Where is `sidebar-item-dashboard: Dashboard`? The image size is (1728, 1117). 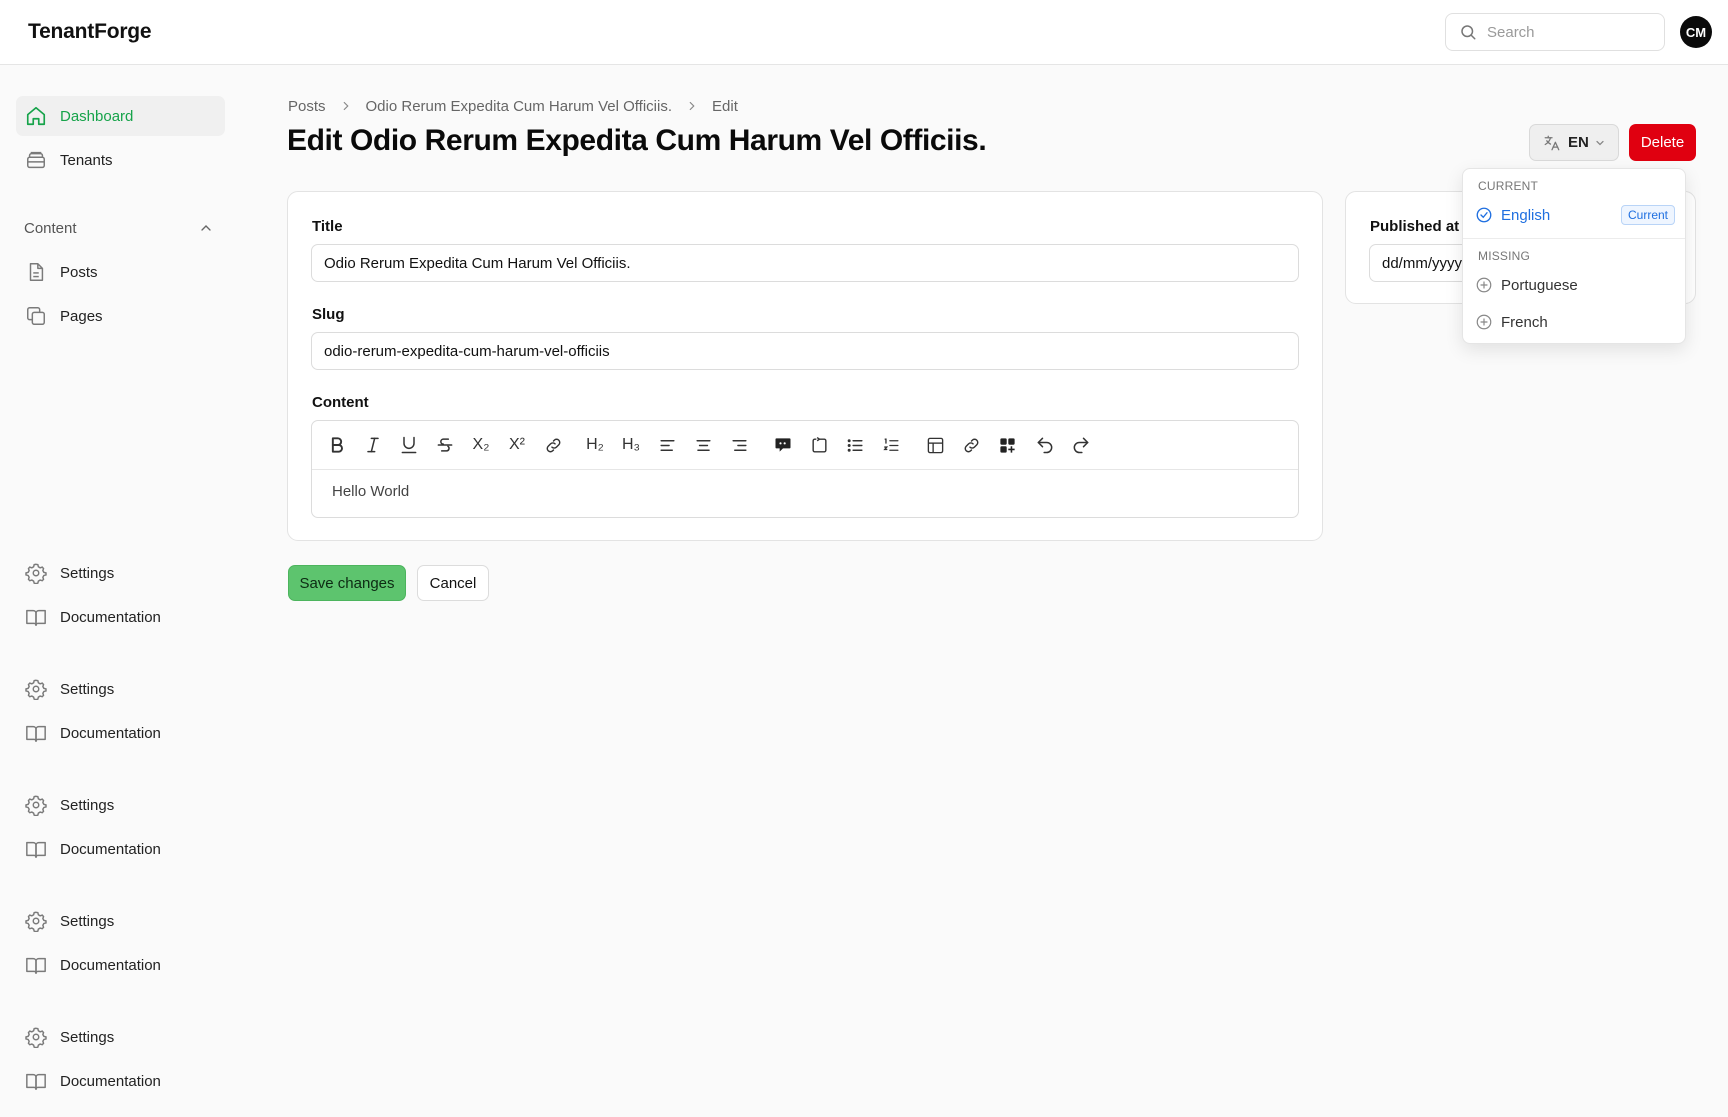 sidebar-item-dashboard: Dashboard is located at coordinates (120, 116).